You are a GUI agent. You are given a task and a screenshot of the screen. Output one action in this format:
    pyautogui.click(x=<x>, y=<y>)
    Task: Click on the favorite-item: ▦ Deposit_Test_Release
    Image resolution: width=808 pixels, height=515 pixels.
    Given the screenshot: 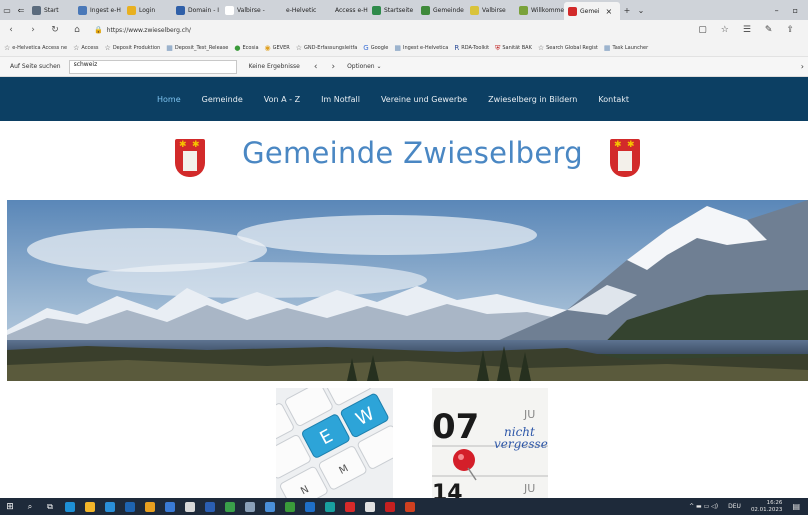 What is the action you would take?
    pyautogui.click(x=197, y=48)
    